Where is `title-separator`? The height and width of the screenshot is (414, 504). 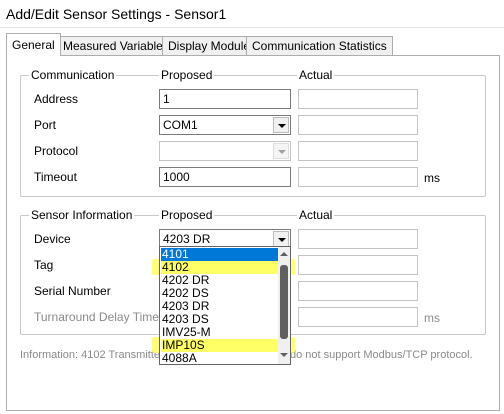 title-separator is located at coordinates (252, 27).